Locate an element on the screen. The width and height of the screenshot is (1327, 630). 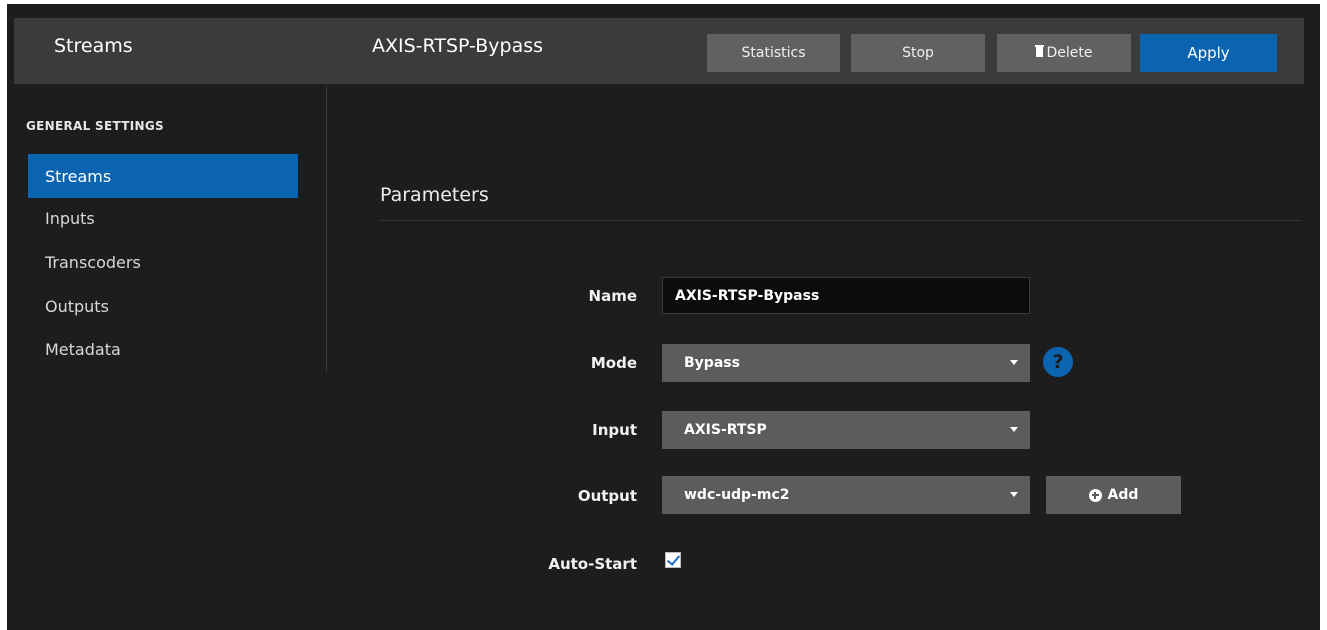
name-label: Name is located at coordinates (612, 296).